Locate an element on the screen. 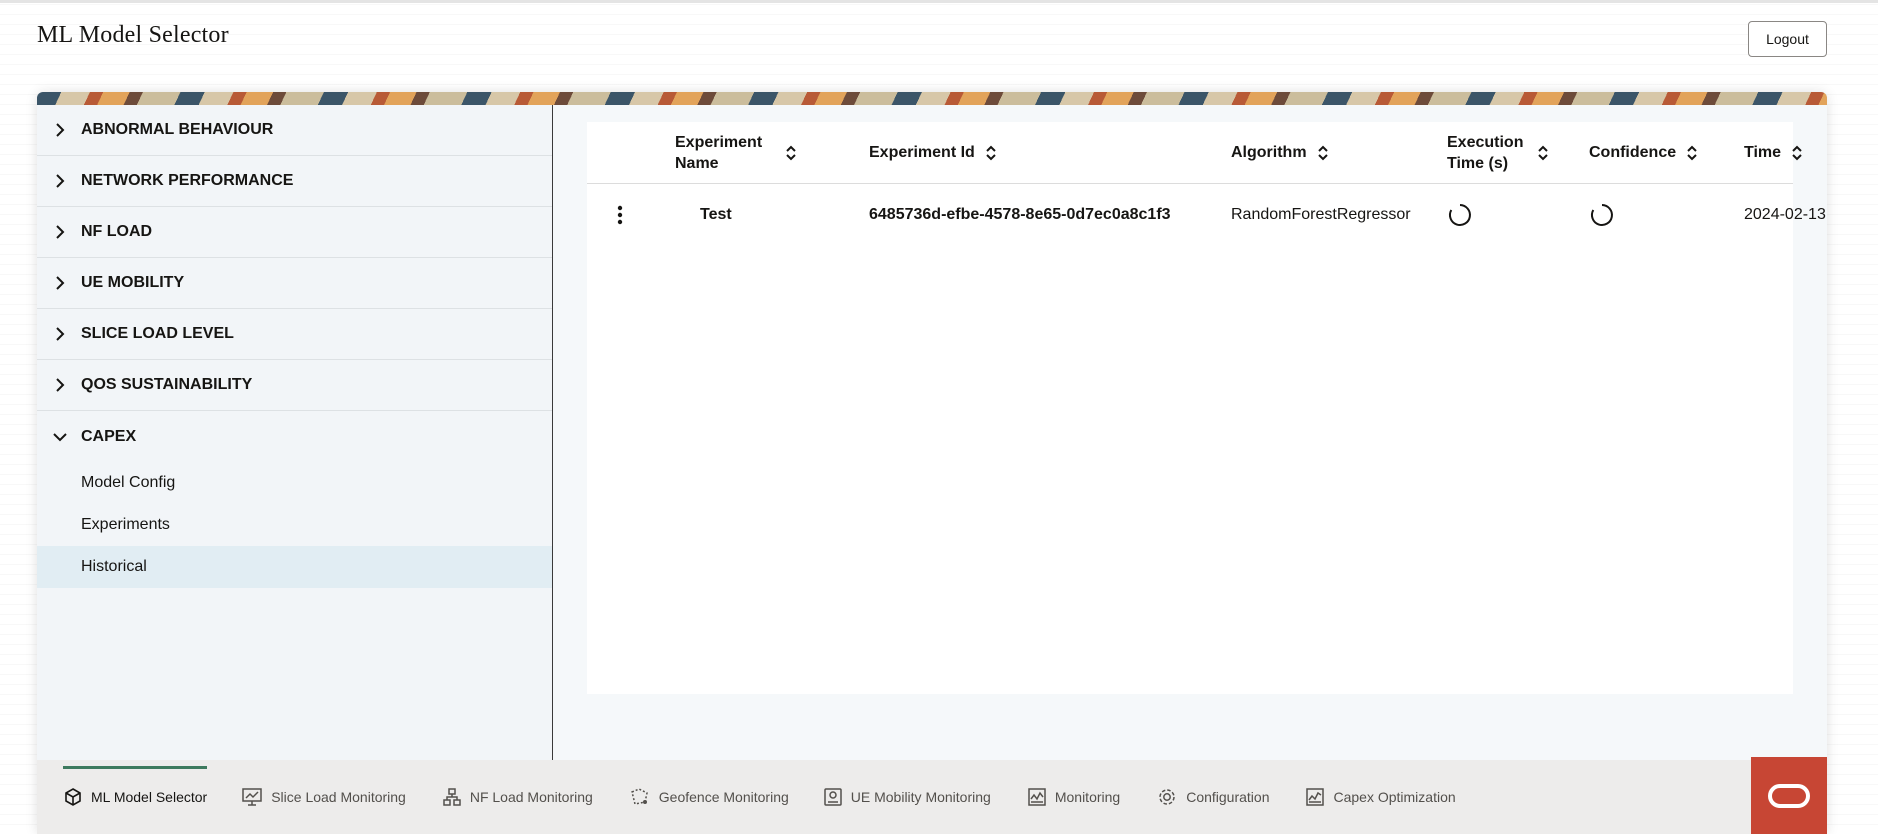 The height and width of the screenshot is (834, 1878). accordion-label: CAPEX is located at coordinates (109, 436).